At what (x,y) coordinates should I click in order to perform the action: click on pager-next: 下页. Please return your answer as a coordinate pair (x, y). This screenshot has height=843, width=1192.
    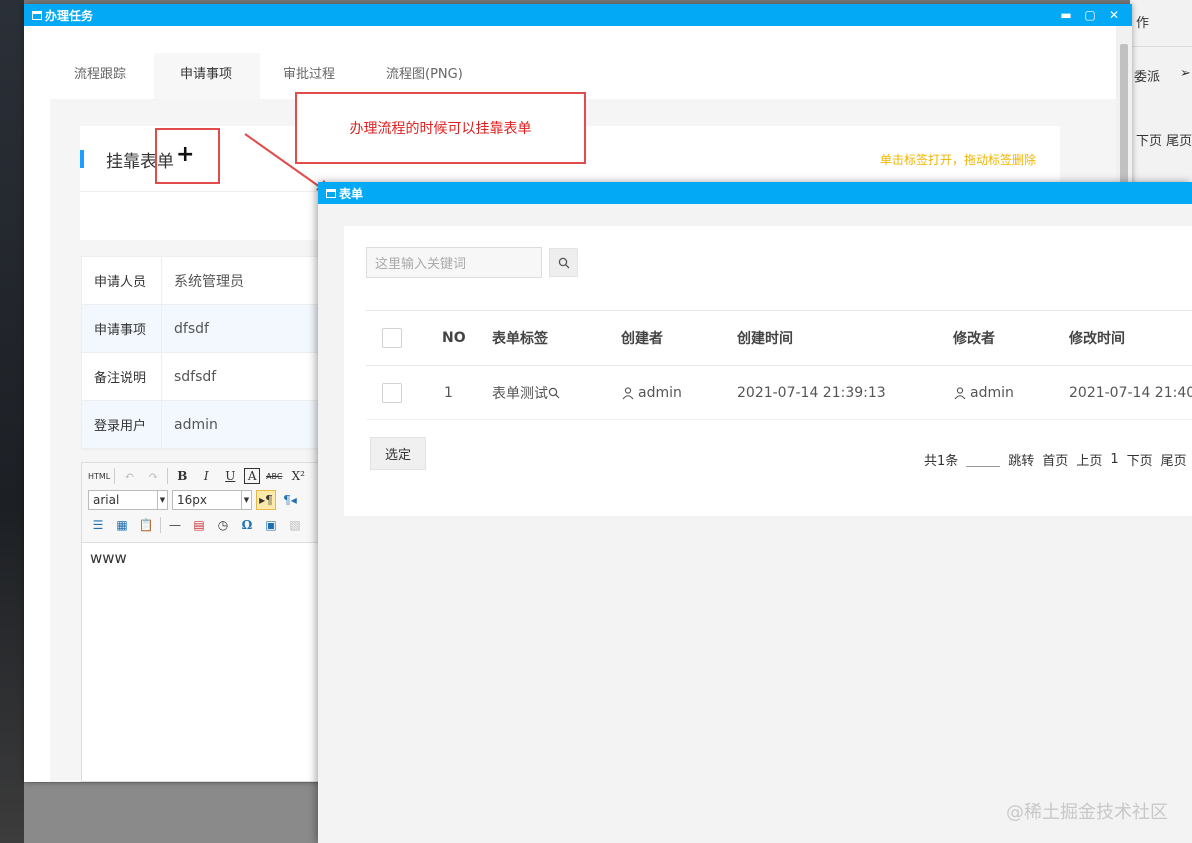
    Looking at the image, I should click on (1140, 459).